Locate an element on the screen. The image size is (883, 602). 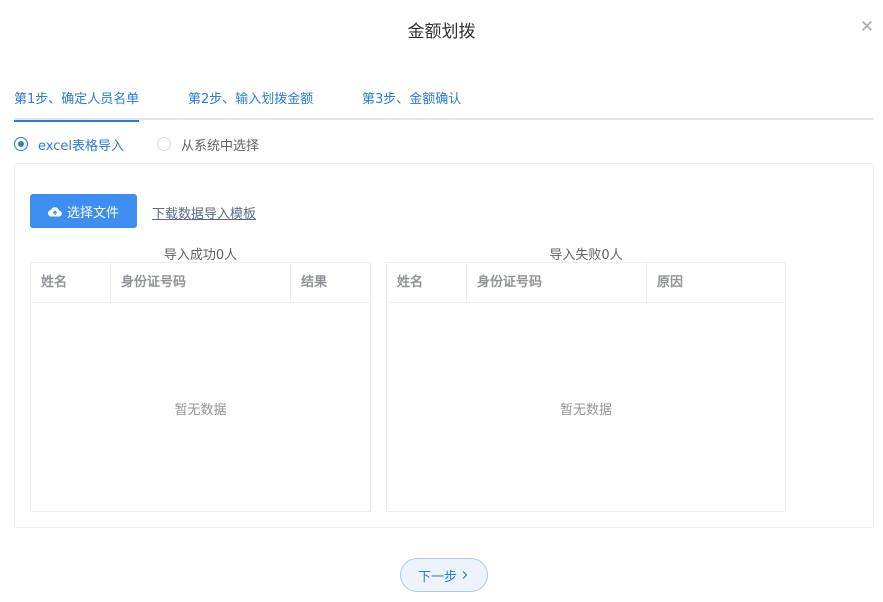
column-header-reason: 原因 is located at coordinates (716, 283).